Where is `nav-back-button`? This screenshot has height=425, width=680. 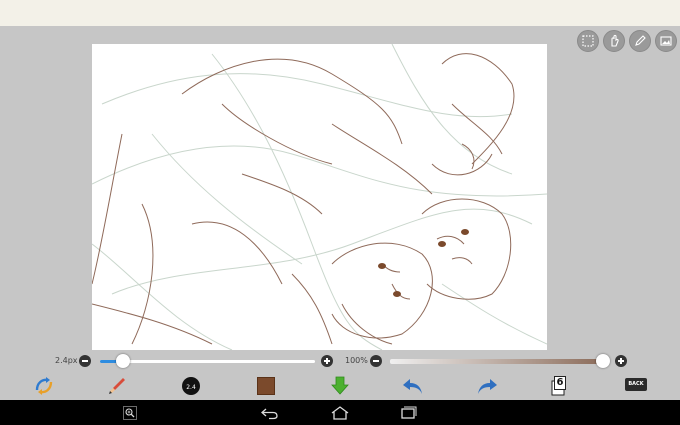
nav-back-button is located at coordinates (270, 413).